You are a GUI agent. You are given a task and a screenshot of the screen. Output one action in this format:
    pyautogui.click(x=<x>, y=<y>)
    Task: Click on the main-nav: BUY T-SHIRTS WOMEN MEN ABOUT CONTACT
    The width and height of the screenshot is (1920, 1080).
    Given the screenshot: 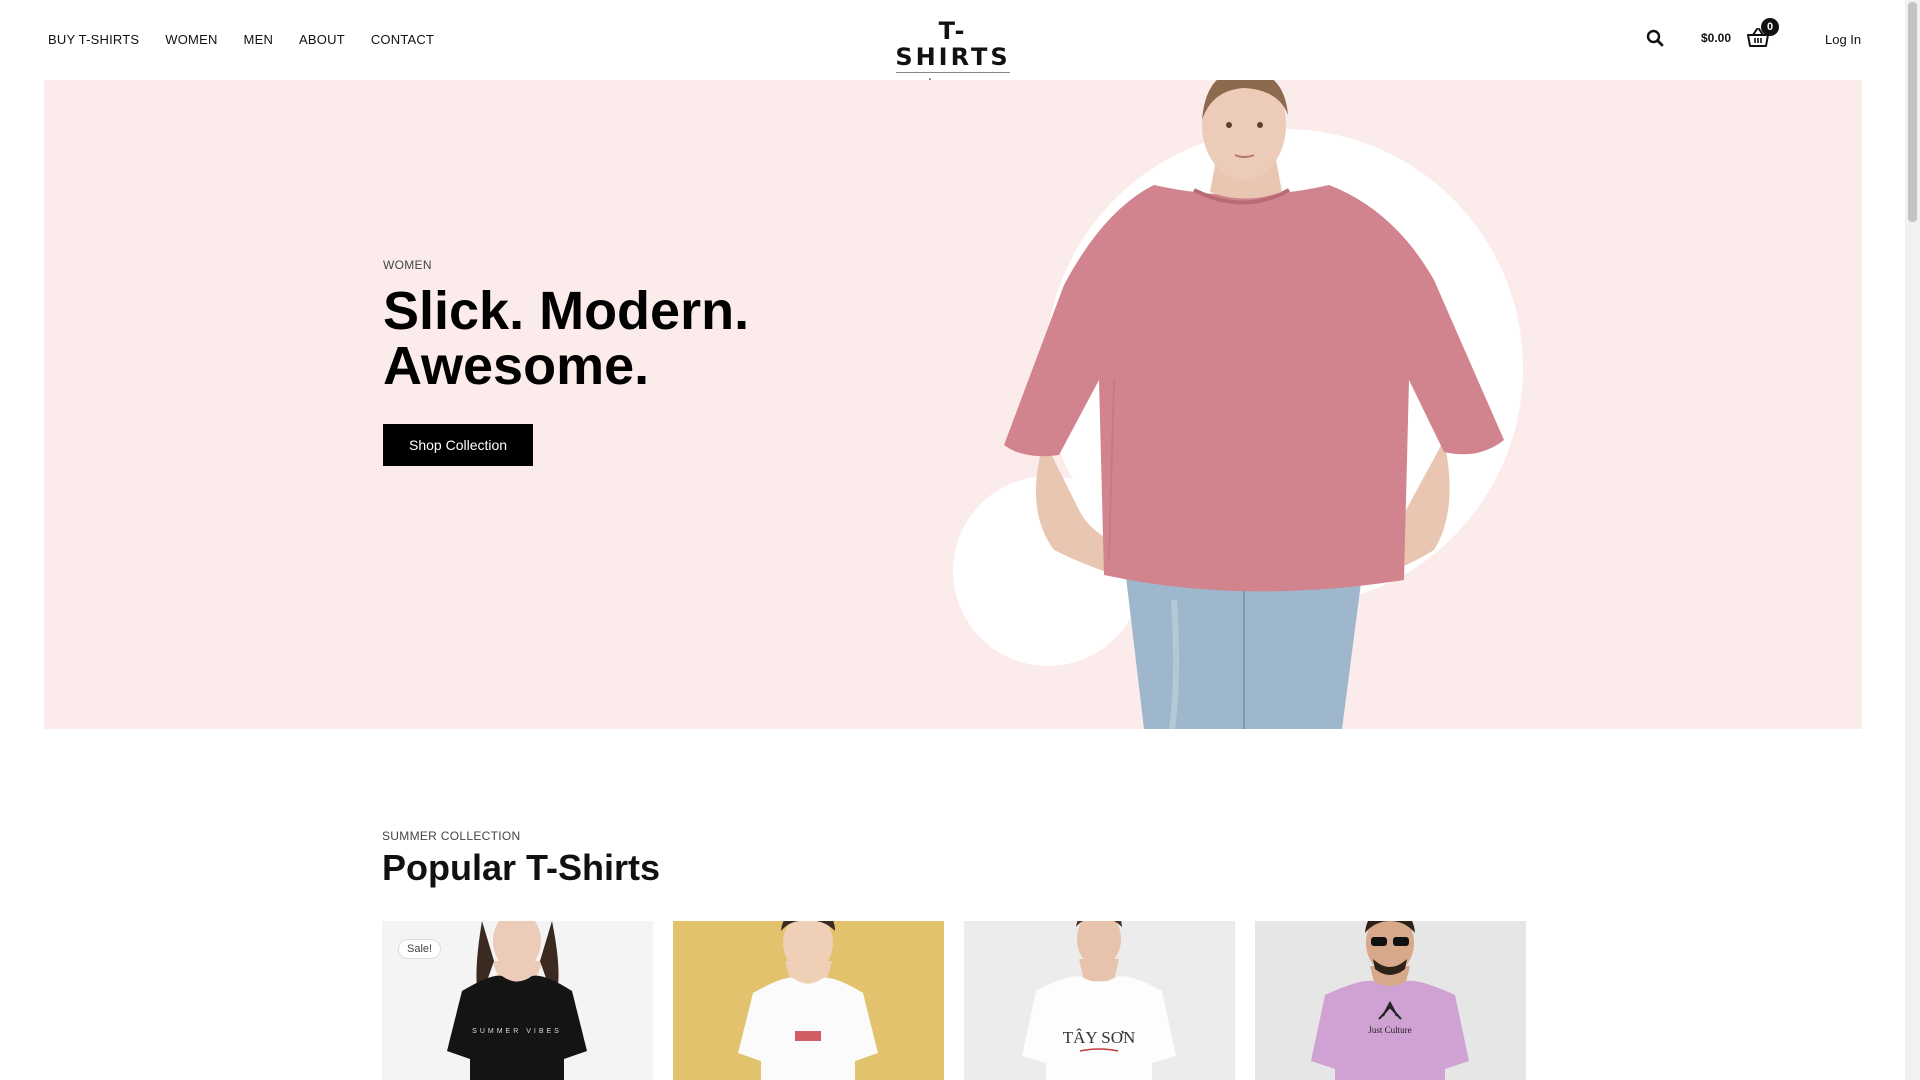 What is the action you would take?
    pyautogui.click(x=254, y=39)
    